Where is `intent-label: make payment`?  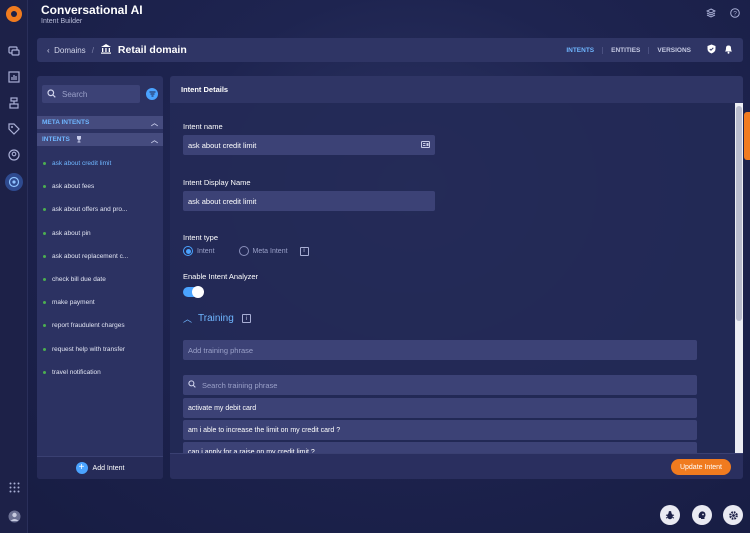
intent-label: make payment is located at coordinates (73, 303).